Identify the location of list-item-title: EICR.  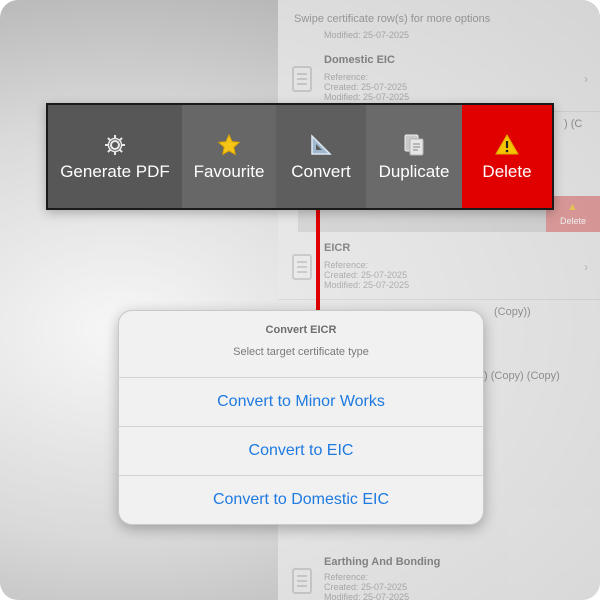
(337, 248).